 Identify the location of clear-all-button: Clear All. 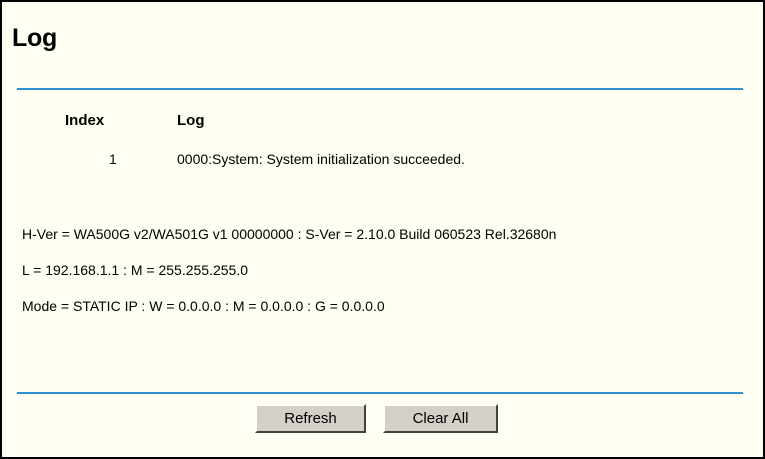
(440, 418).